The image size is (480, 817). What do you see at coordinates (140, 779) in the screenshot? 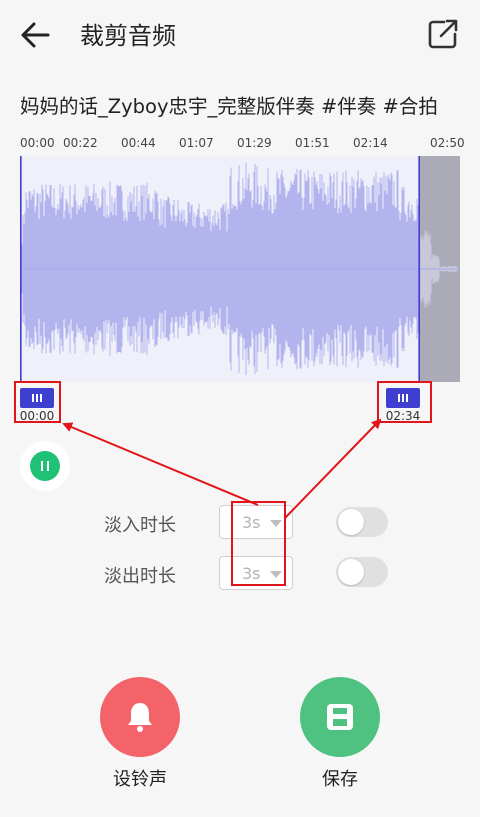
I see `set-ringtone-label: 设铃声` at bounding box center [140, 779].